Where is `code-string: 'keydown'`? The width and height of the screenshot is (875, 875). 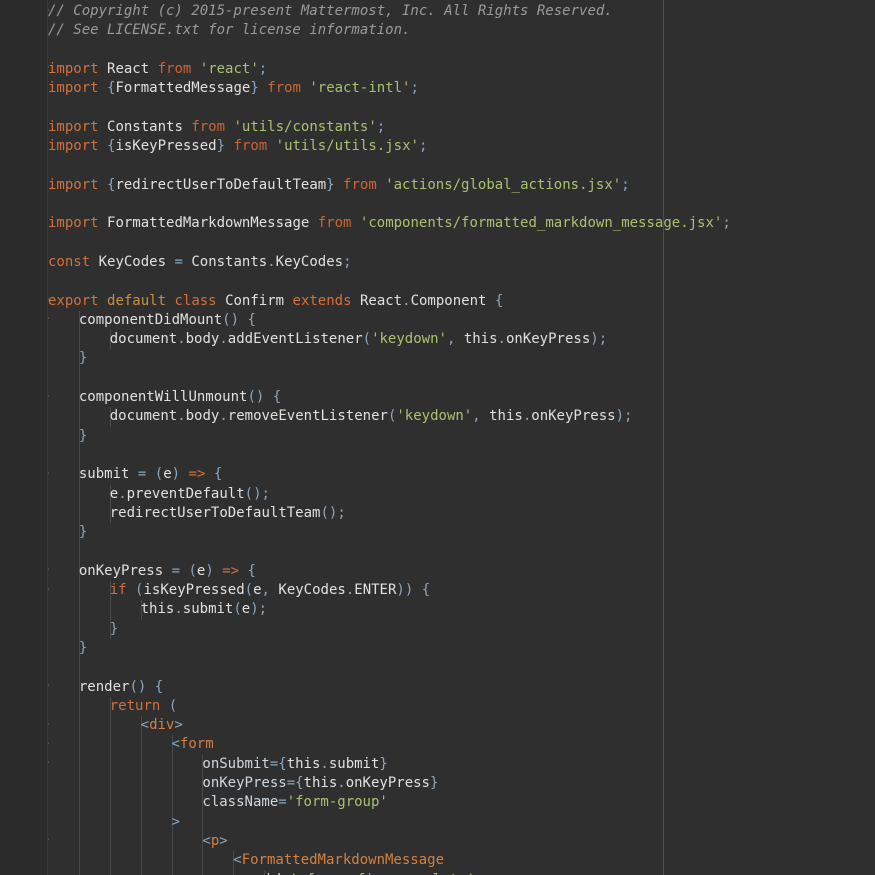 code-string: 'keydown' is located at coordinates (434, 416).